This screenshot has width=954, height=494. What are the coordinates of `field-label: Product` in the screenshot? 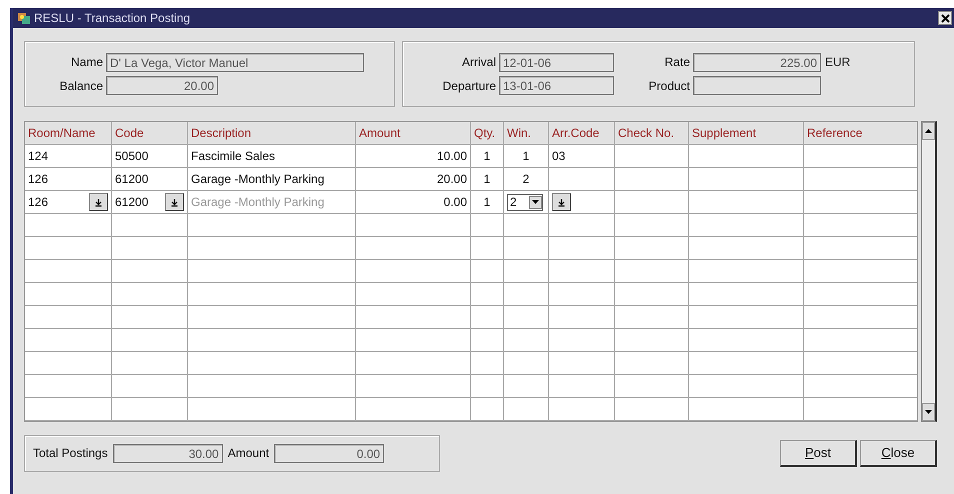 It's located at (669, 85).